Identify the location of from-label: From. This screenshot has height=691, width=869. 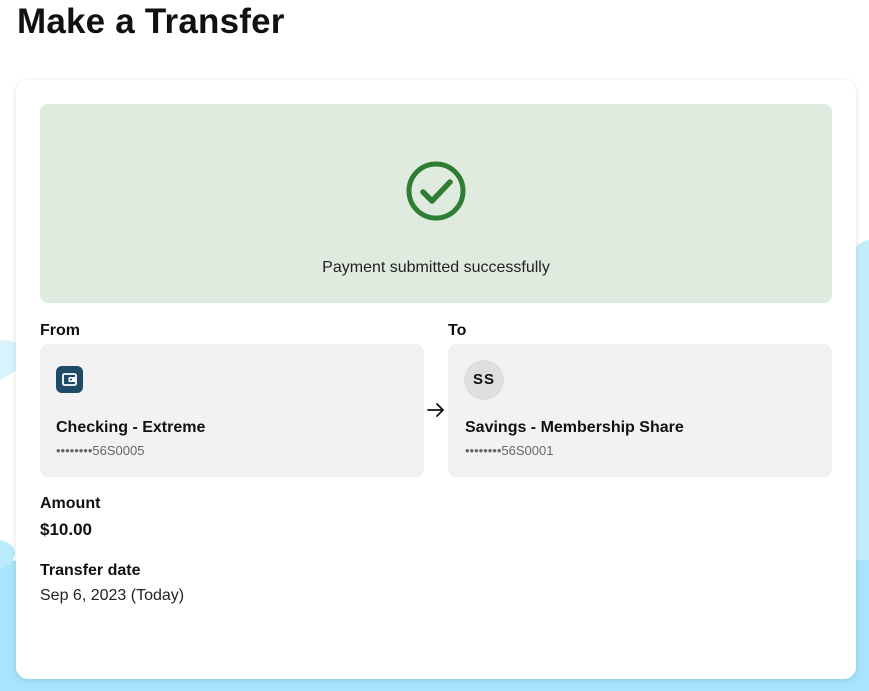
(60, 330).